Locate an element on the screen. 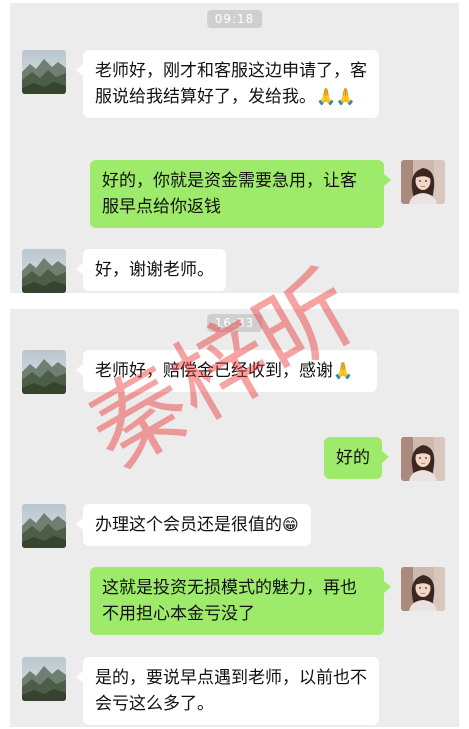  message-text: 好的 is located at coordinates (353, 458).